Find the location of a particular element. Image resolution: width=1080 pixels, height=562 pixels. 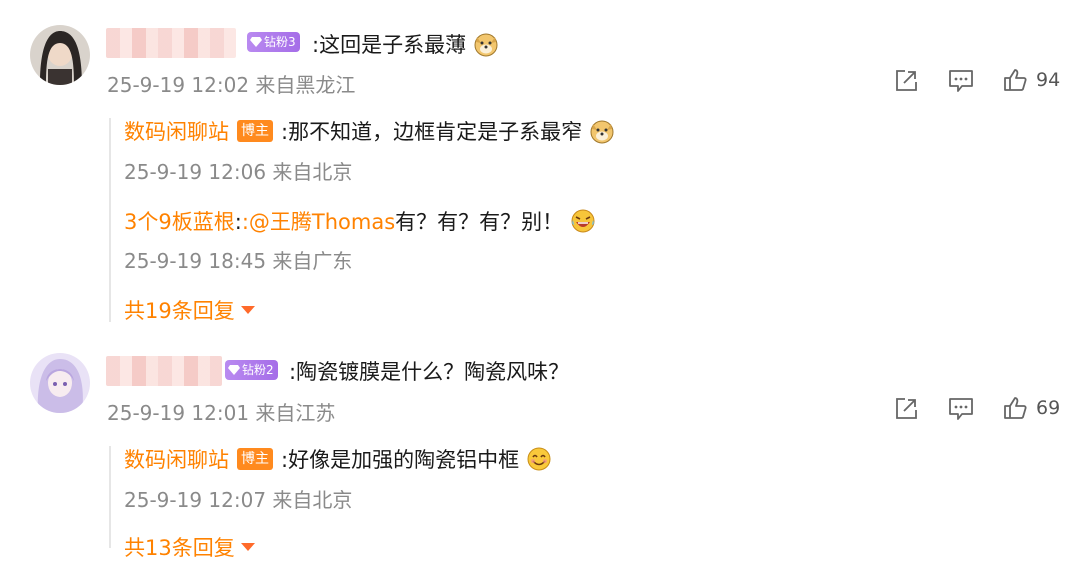

fan-badge-label: 钻粉3 is located at coordinates (280, 42).